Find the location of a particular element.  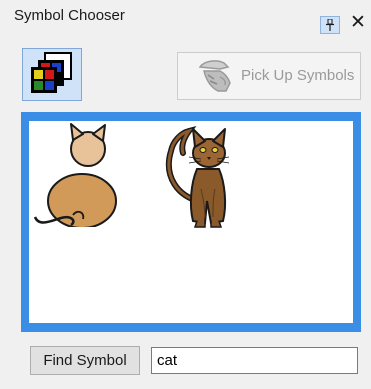

pin-icon is located at coordinates (330, 25).